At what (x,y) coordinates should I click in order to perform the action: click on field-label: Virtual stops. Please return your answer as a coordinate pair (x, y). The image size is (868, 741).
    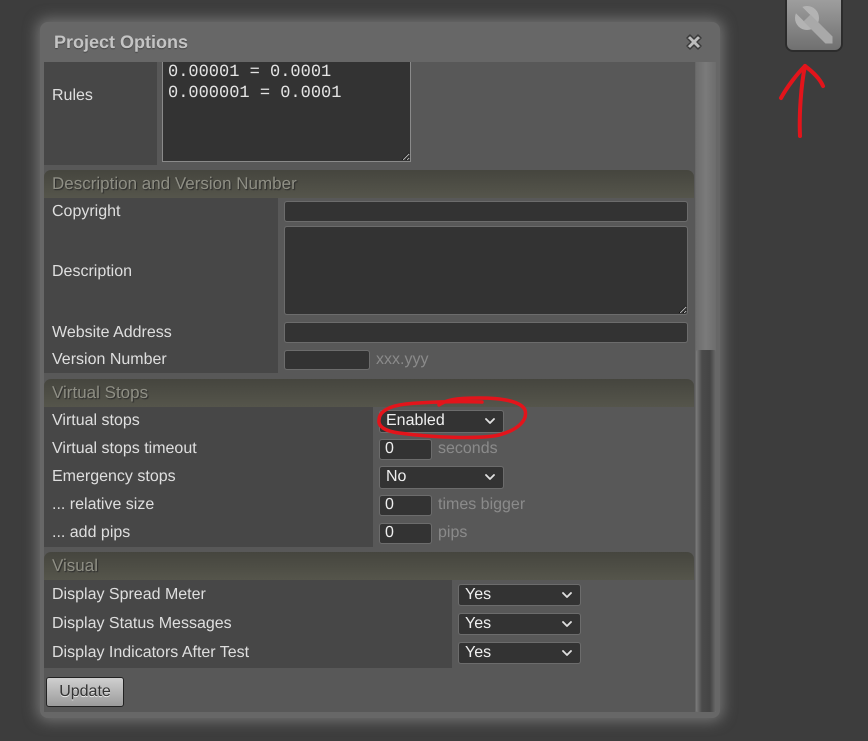
    Looking at the image, I should click on (208, 421).